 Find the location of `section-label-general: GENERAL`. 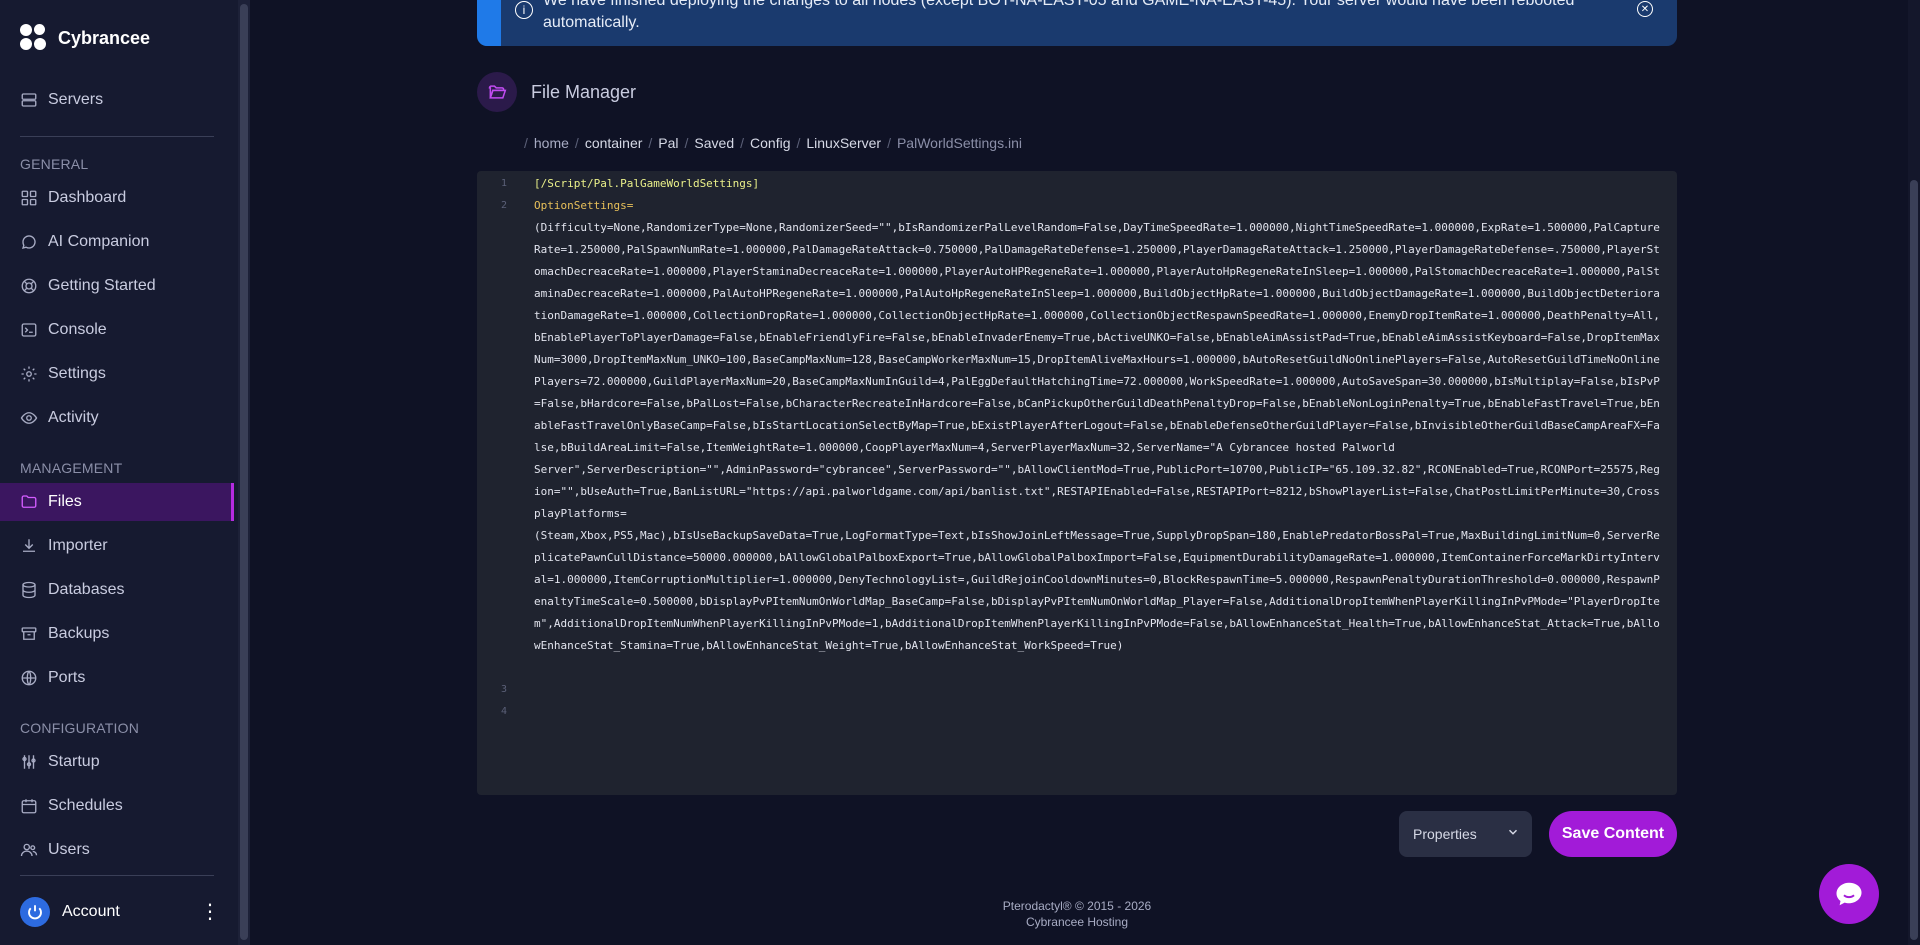

section-label-general: GENERAL is located at coordinates (54, 164).